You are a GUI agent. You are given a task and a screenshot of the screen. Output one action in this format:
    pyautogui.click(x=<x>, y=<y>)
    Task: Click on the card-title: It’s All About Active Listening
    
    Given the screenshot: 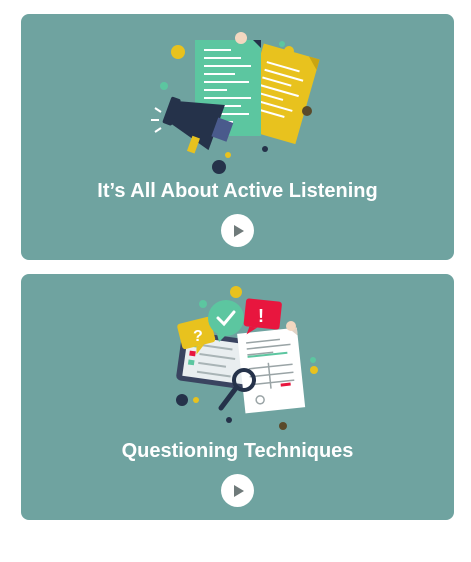 What is the action you would take?
    pyautogui.click(x=237, y=191)
    